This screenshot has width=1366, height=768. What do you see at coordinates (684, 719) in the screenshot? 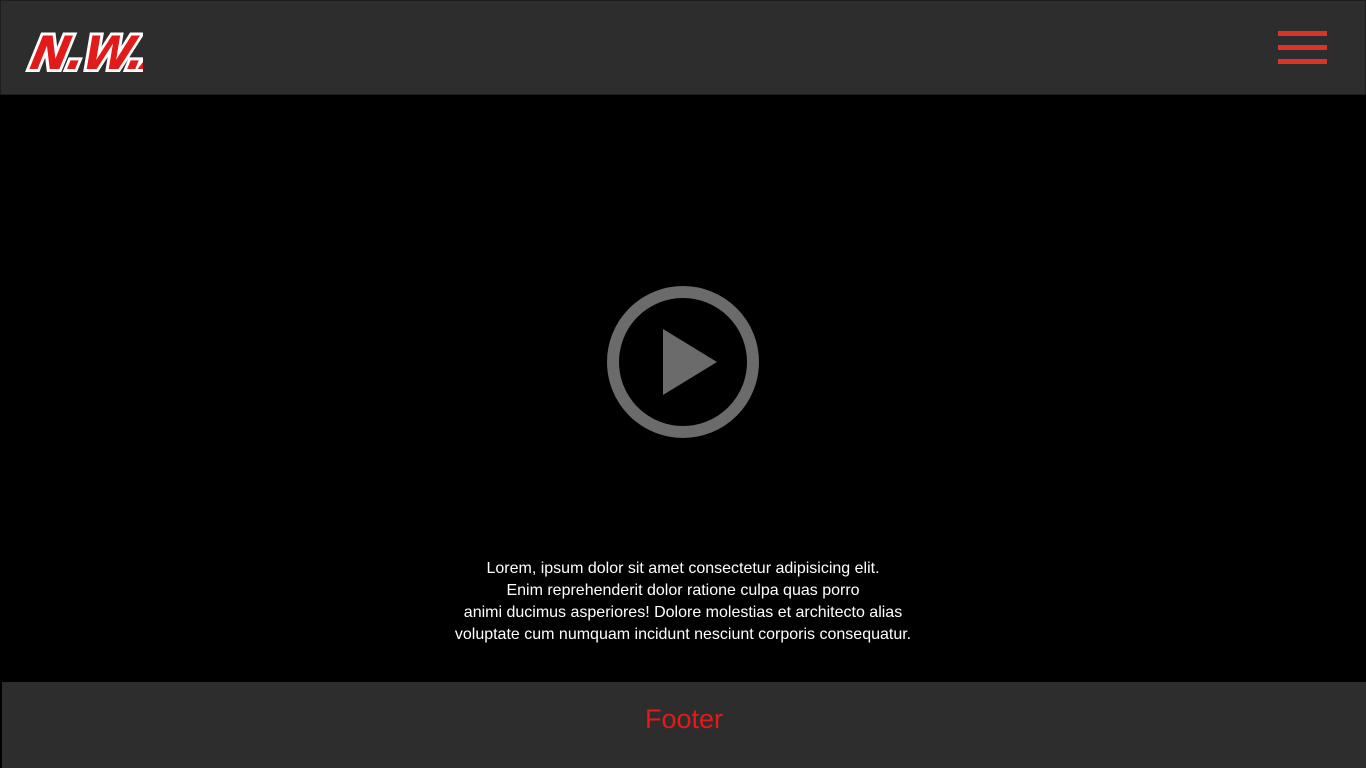
I see `footer-label: Footer` at bounding box center [684, 719].